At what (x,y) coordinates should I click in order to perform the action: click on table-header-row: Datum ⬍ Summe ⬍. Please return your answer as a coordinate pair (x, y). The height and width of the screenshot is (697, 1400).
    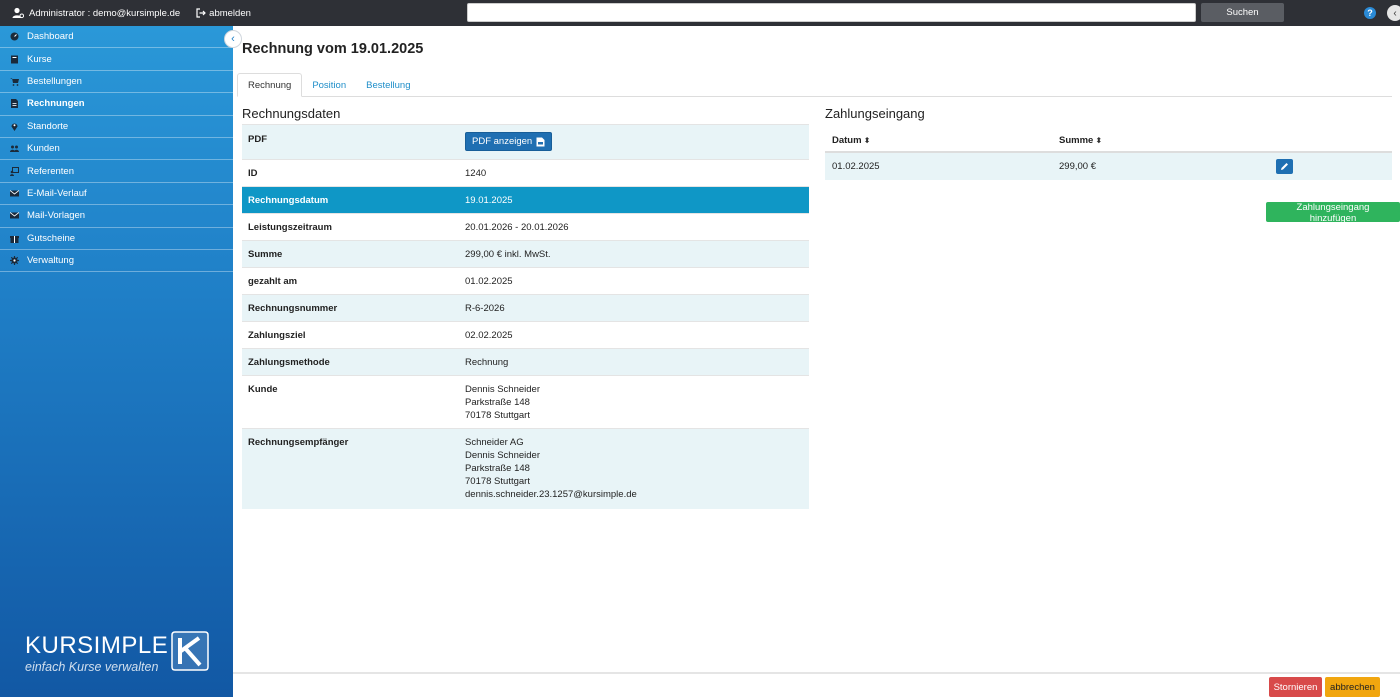
    Looking at the image, I should click on (1108, 141).